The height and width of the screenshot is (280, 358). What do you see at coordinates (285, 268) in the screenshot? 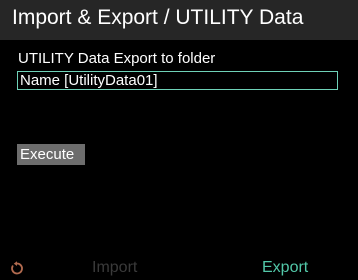
I see `export-softkey: Export` at bounding box center [285, 268].